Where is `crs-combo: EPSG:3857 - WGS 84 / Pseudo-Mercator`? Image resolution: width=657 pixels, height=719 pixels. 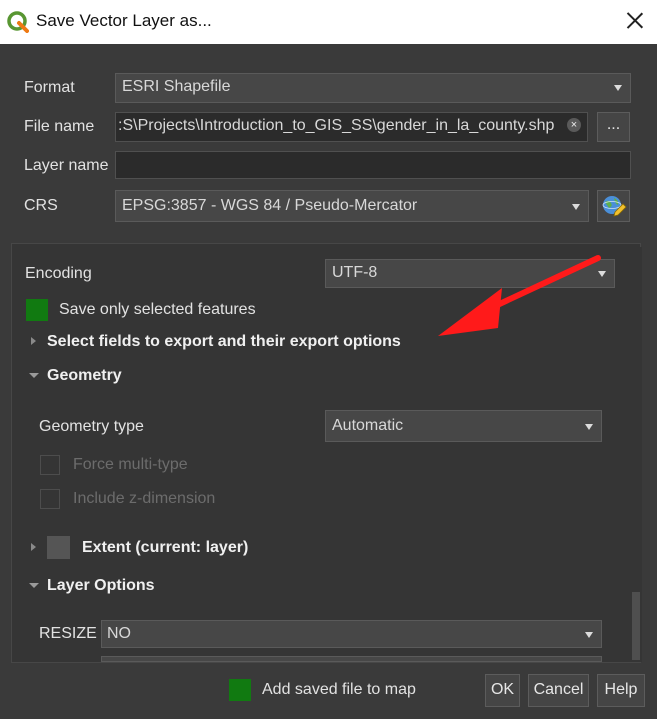
crs-combo: EPSG:3857 - WGS 84 / Pseudo-Mercator is located at coordinates (352, 206).